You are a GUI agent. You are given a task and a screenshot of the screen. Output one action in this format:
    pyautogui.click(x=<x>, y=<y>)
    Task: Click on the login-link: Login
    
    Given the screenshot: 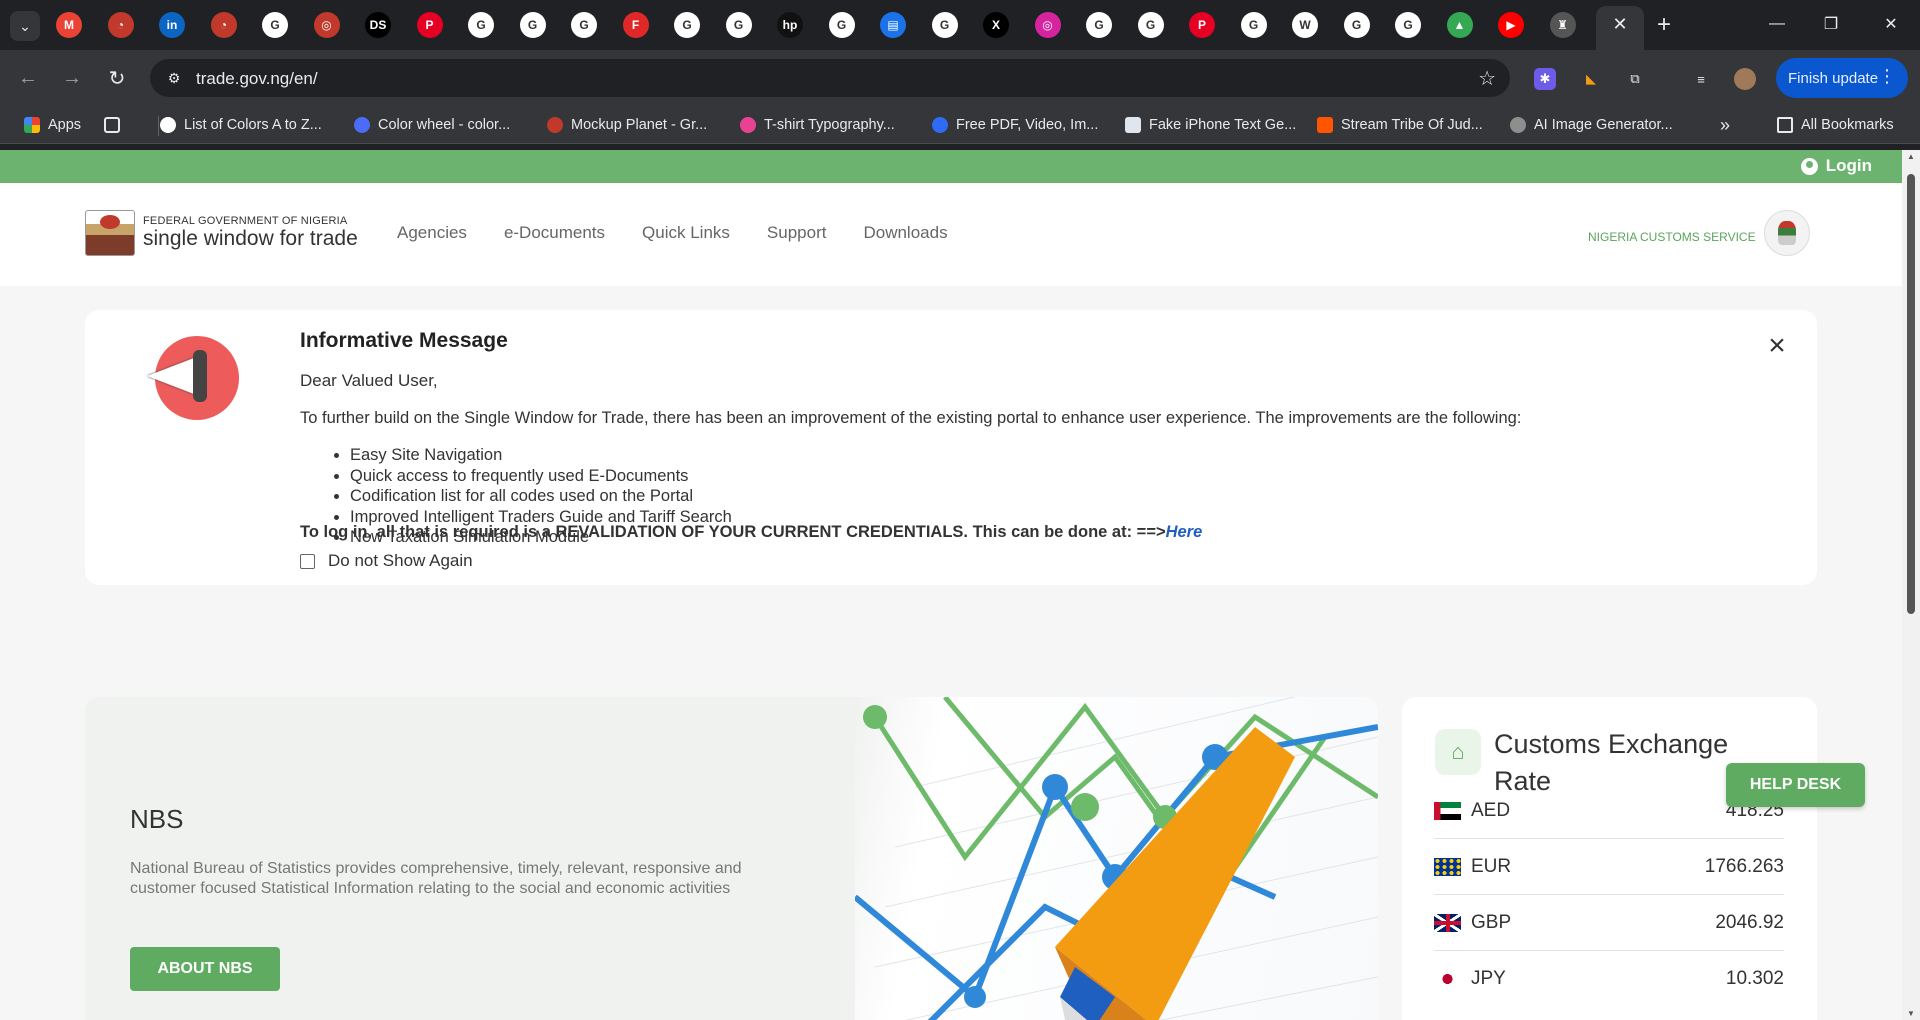 What is the action you would take?
    pyautogui.click(x=1836, y=166)
    